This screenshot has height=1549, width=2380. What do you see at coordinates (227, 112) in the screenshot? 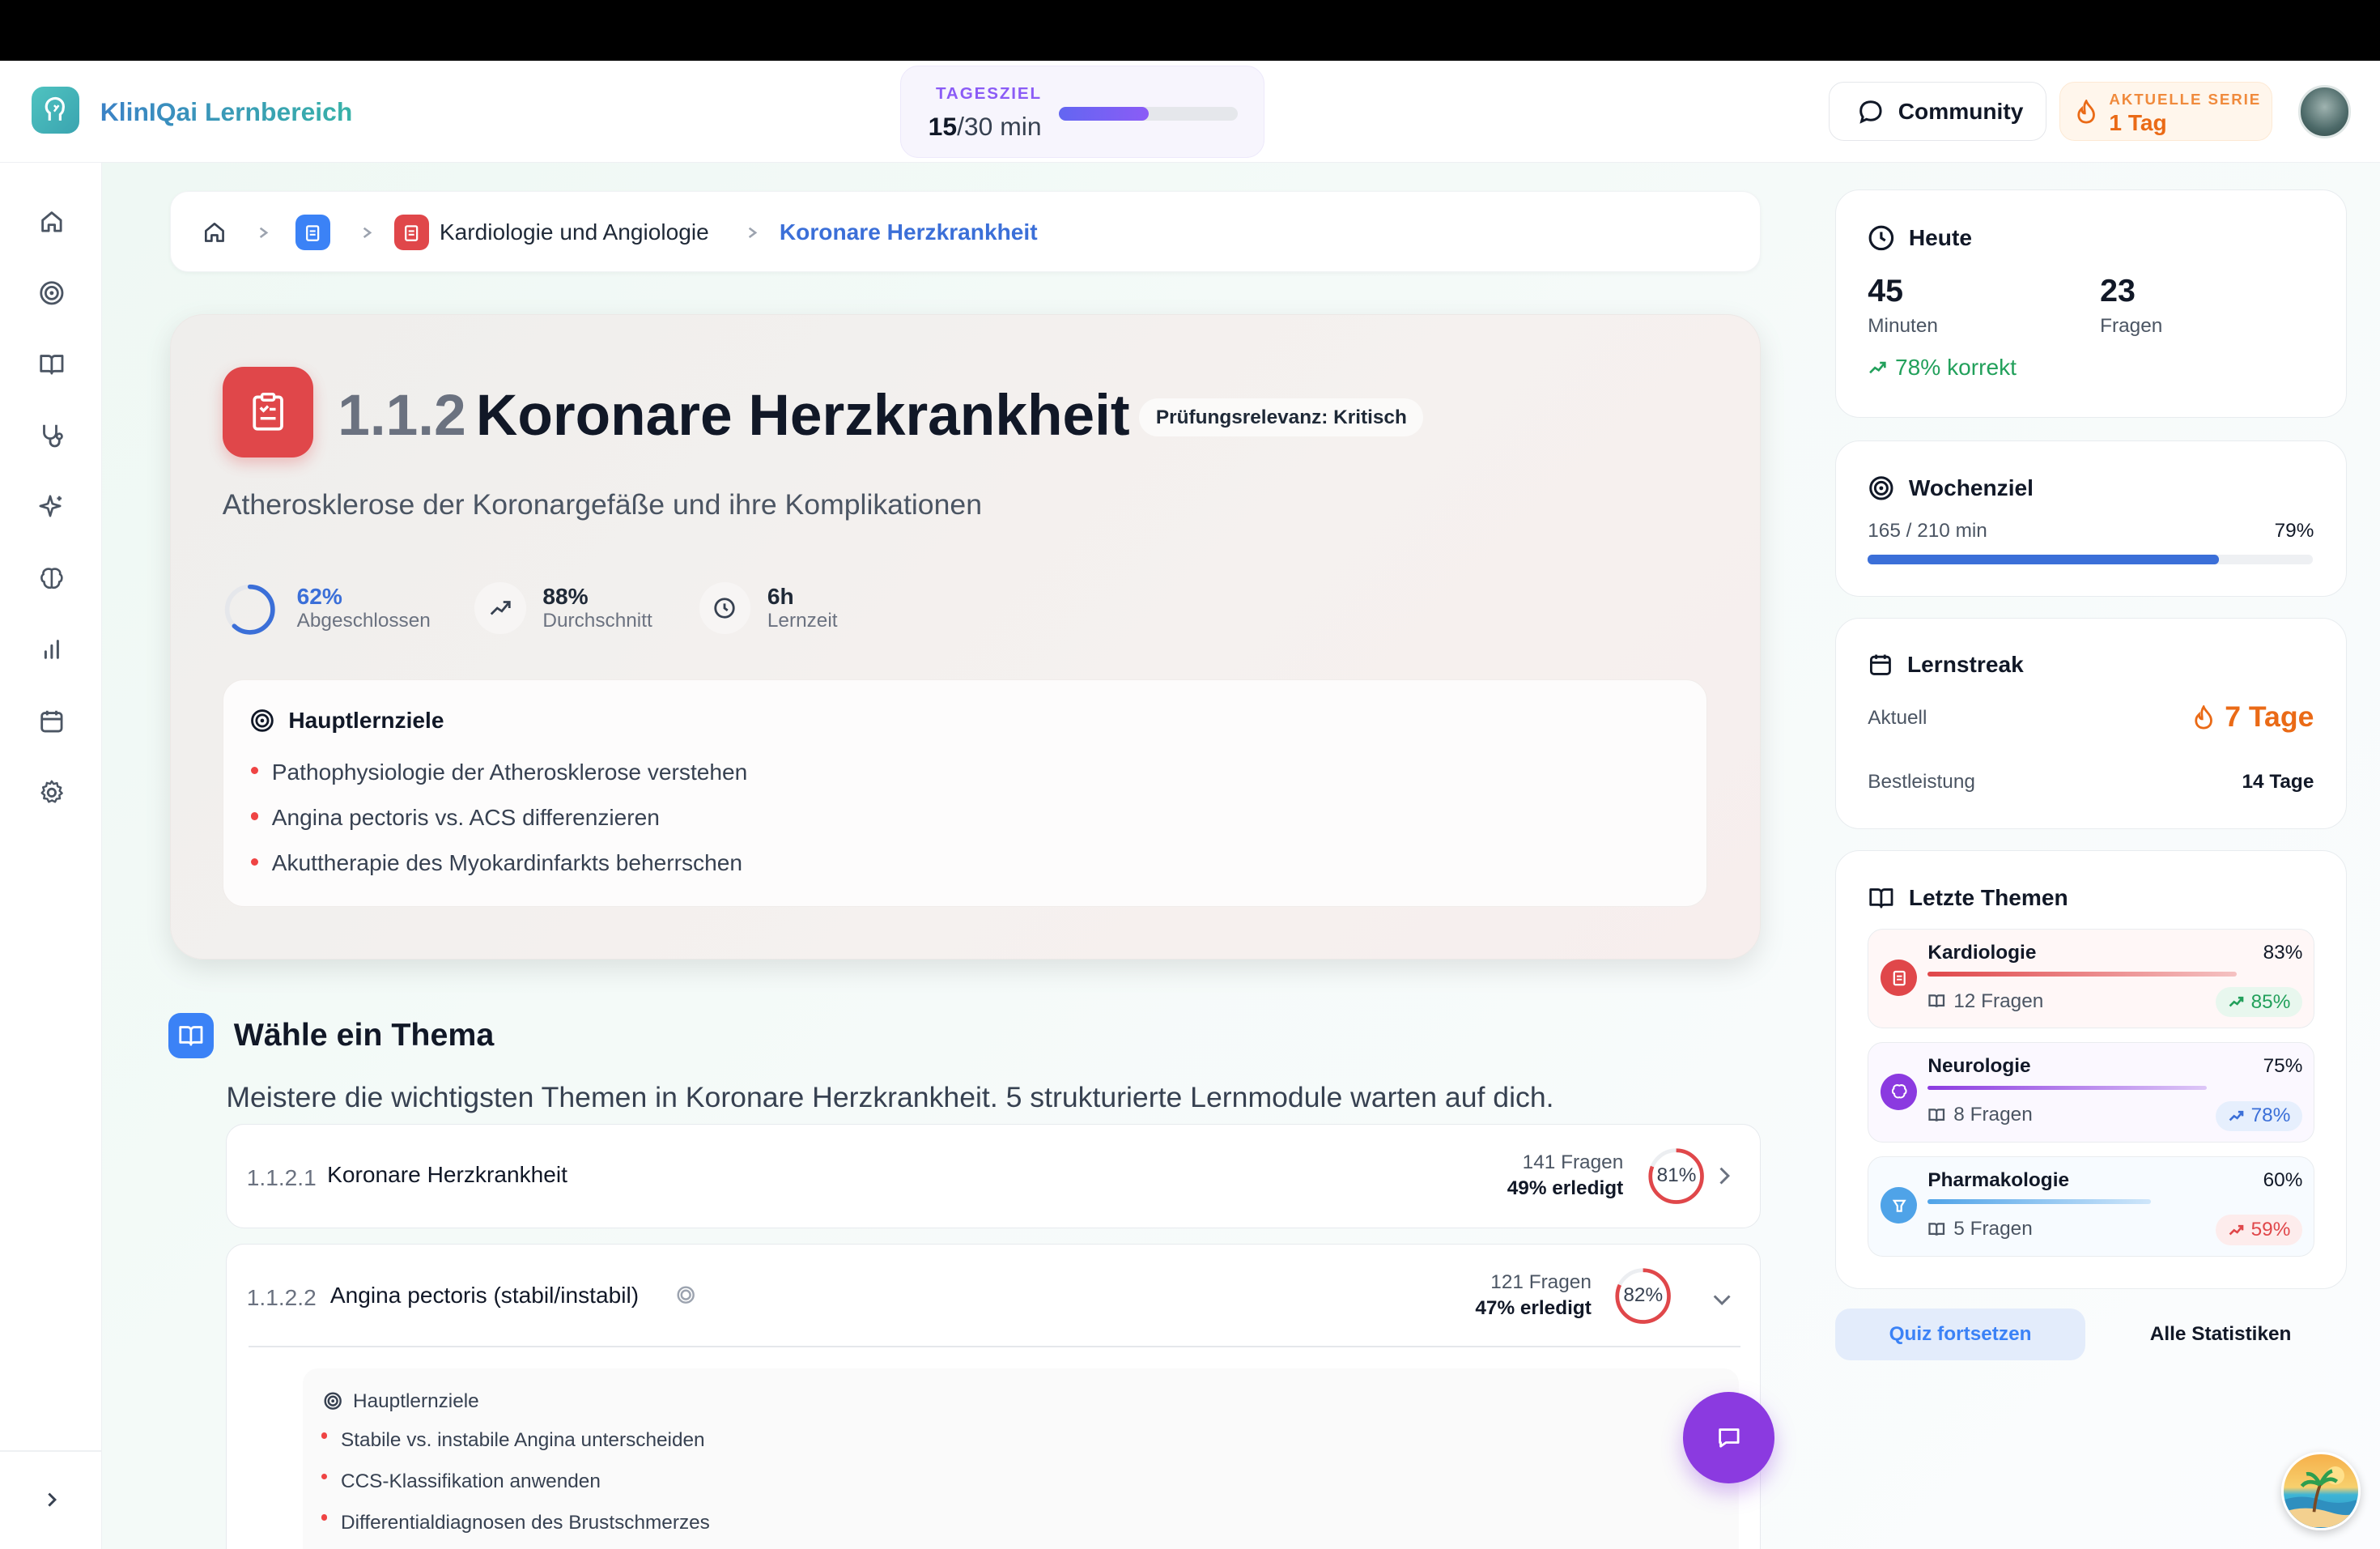
I see `brand-title: KlinIQai Lernbereich` at bounding box center [227, 112].